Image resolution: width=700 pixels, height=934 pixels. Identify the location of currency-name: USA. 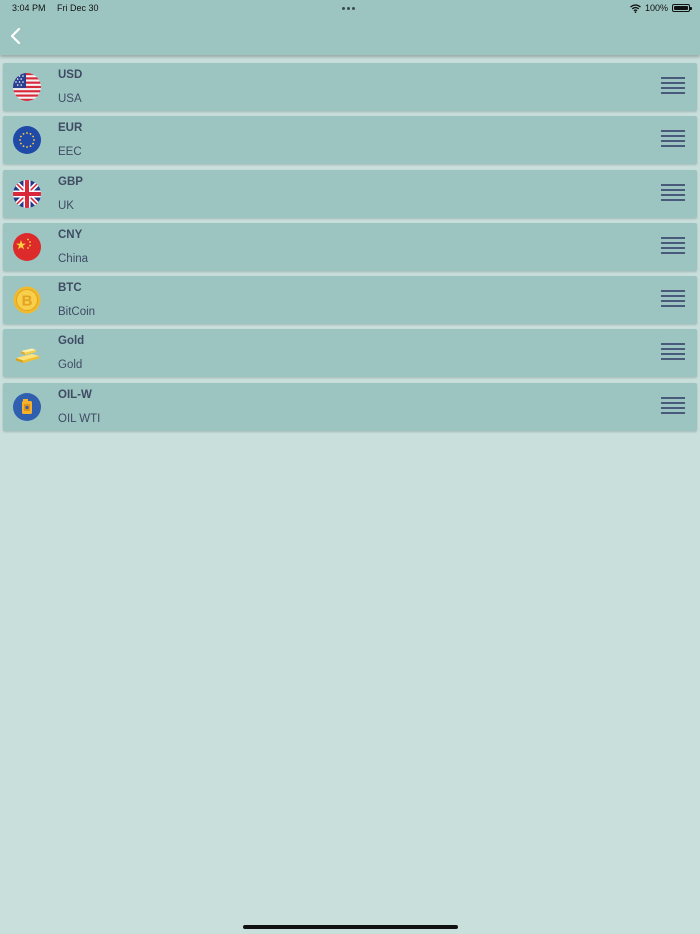
(70, 99).